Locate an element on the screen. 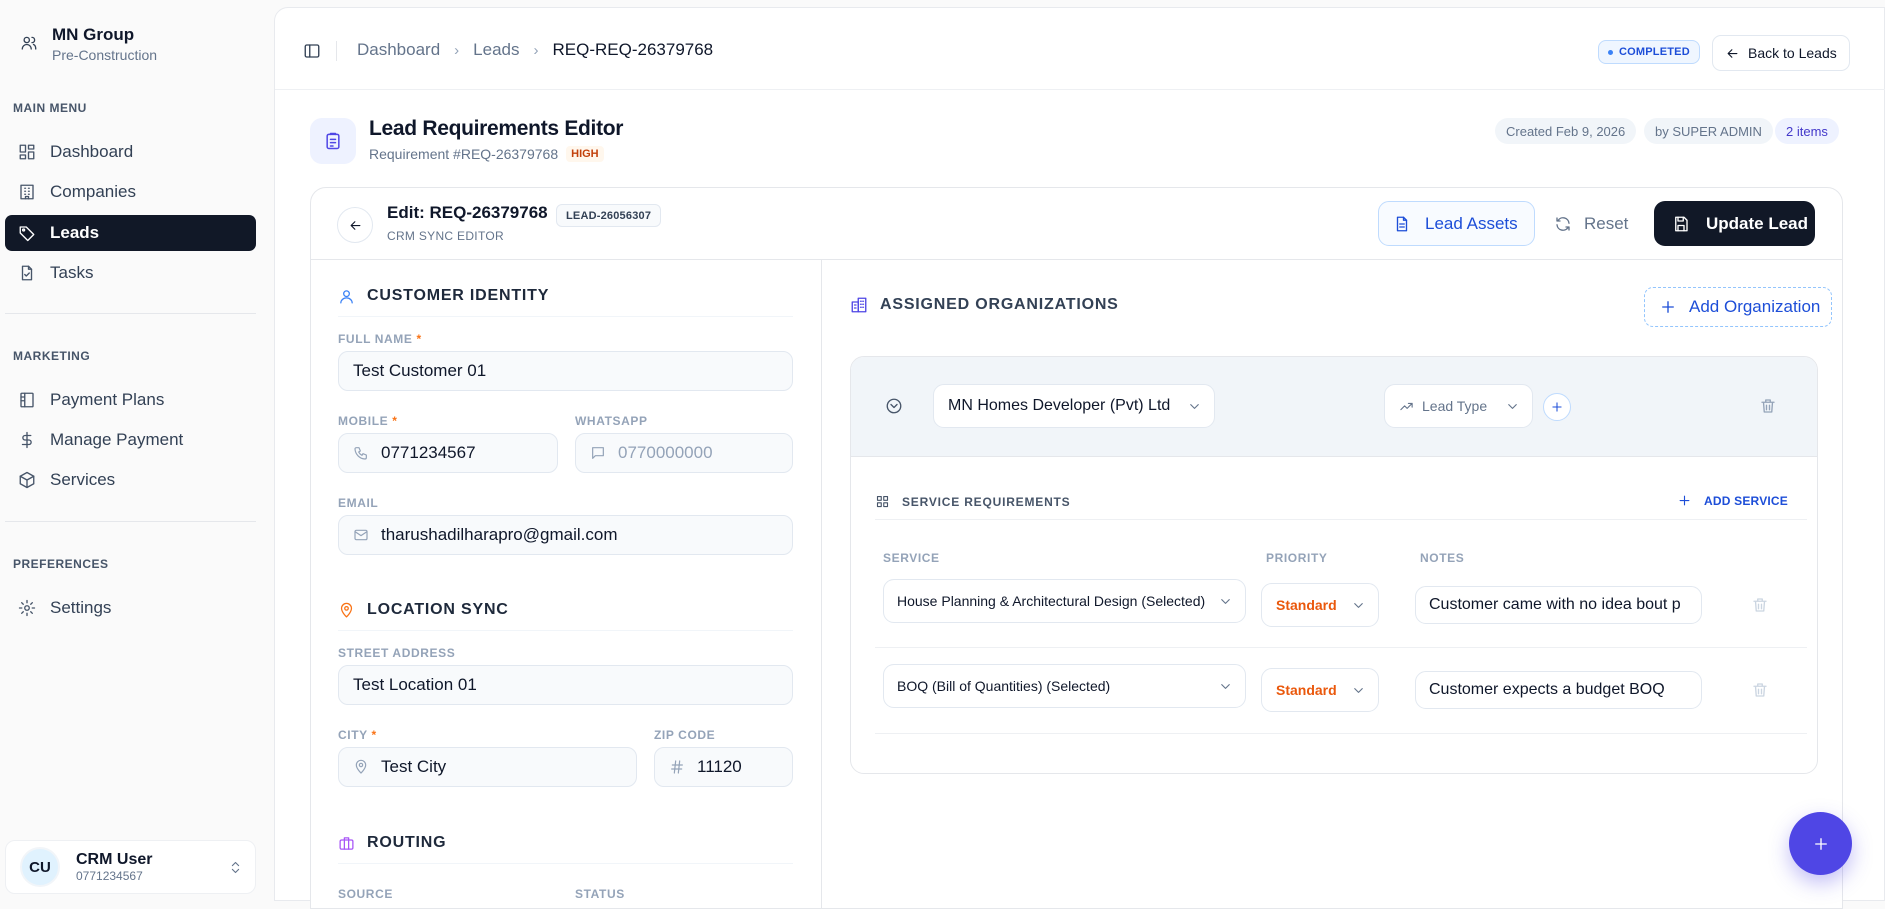 This screenshot has height=909, width=1885. customer-identity-heading: CUSTOMER IDENTITY is located at coordinates (443, 296).